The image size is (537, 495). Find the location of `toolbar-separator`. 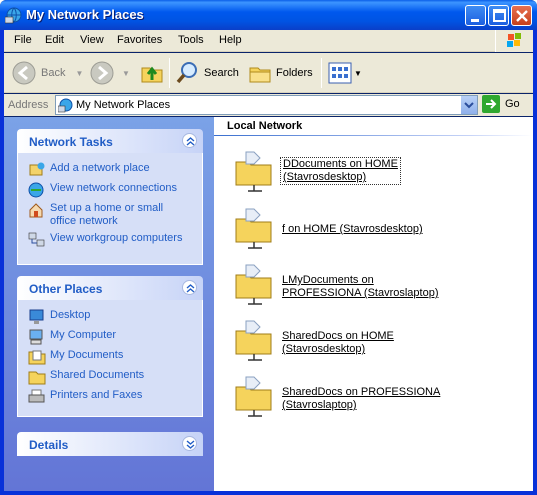

toolbar-separator is located at coordinates (169, 73).